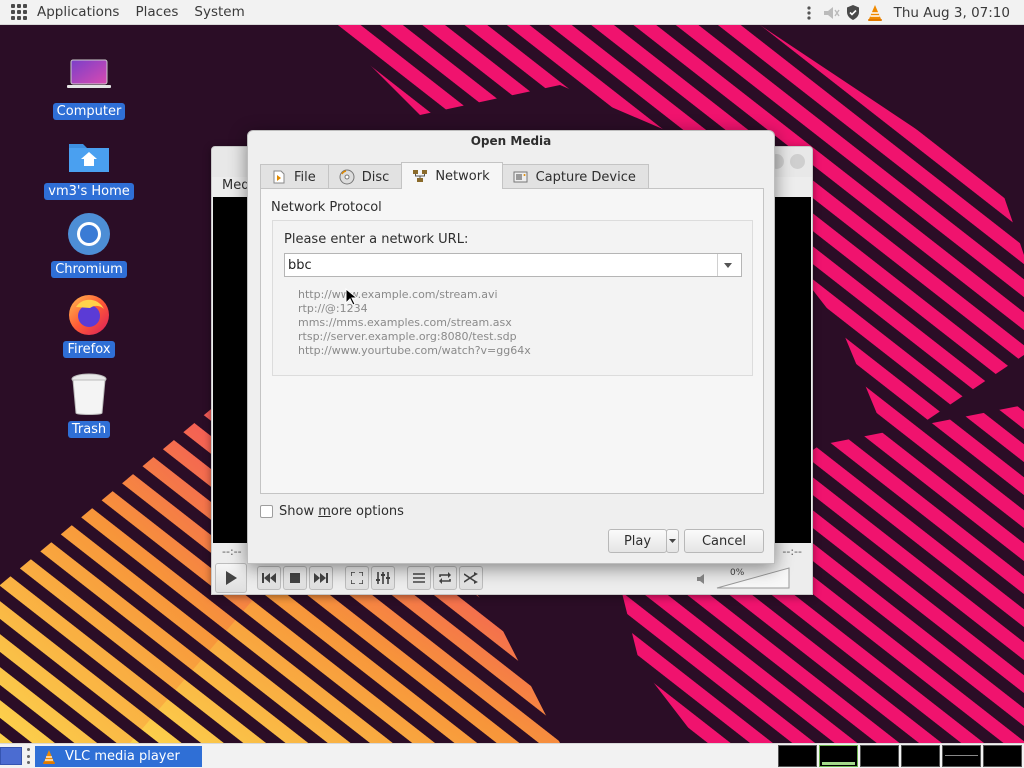  I want to click on desktop-icon-chromium: Chromium, so click(89, 244).